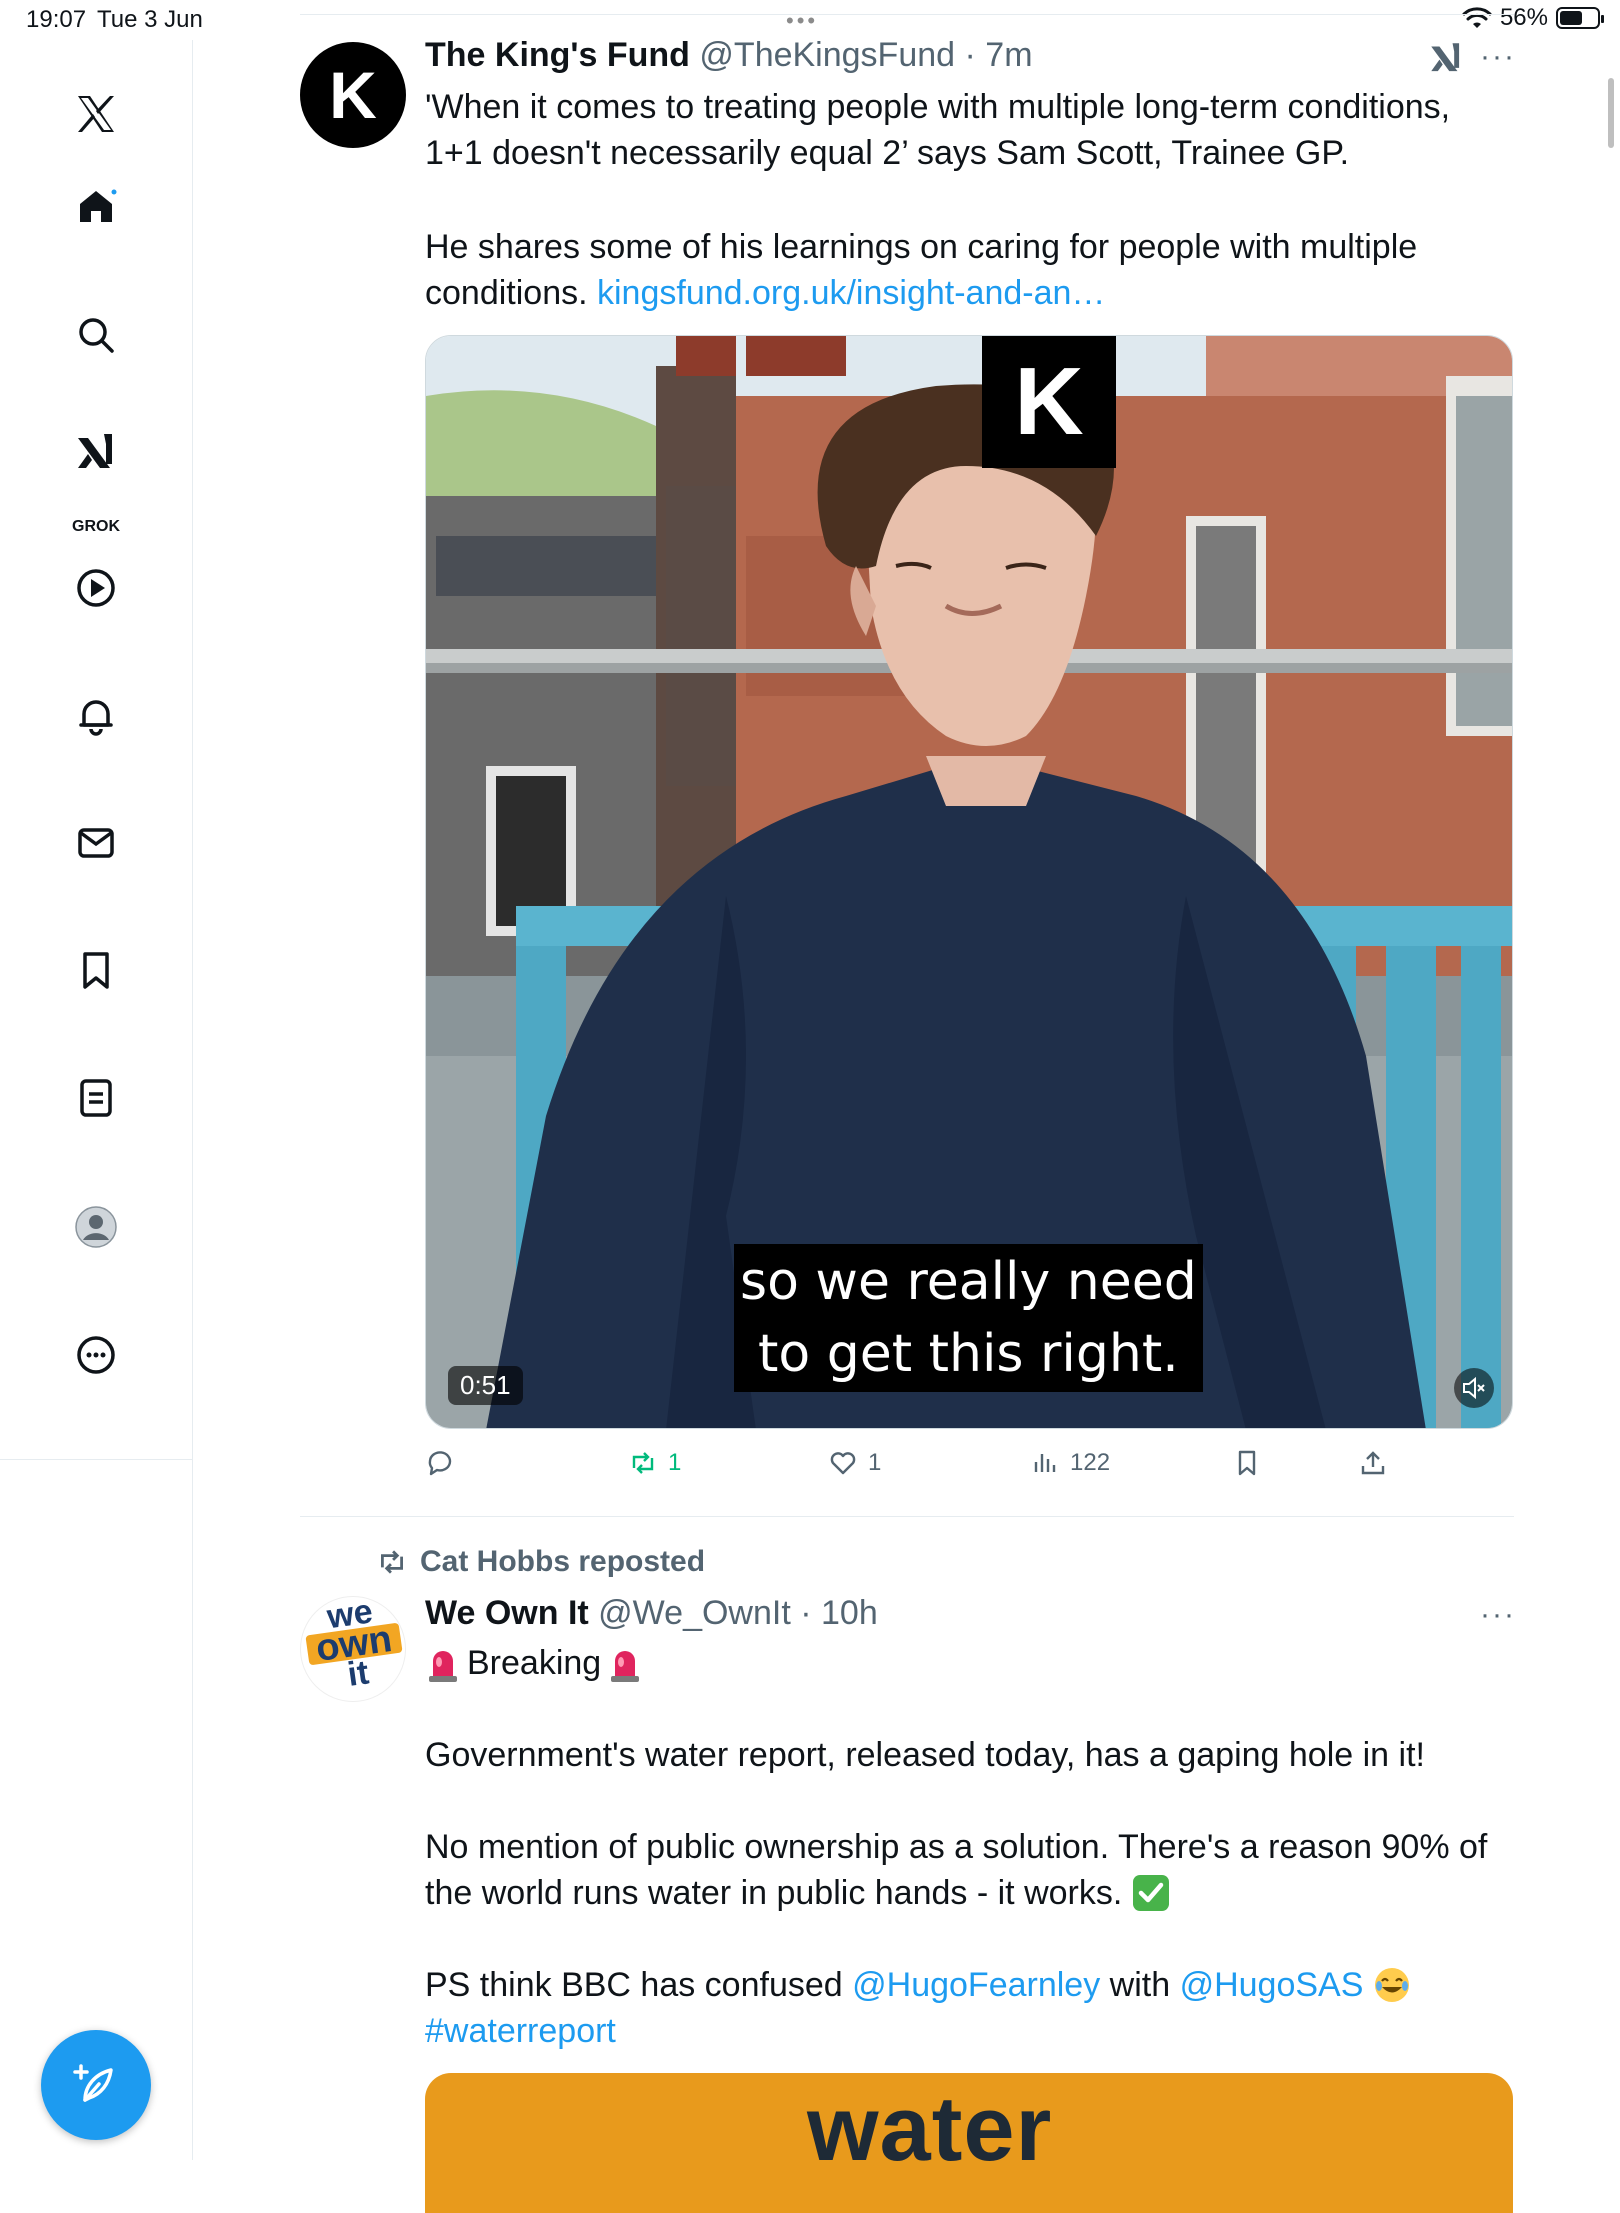  Describe the element at coordinates (557, 55) in the screenshot. I see `display-name: The King's Fund` at that location.